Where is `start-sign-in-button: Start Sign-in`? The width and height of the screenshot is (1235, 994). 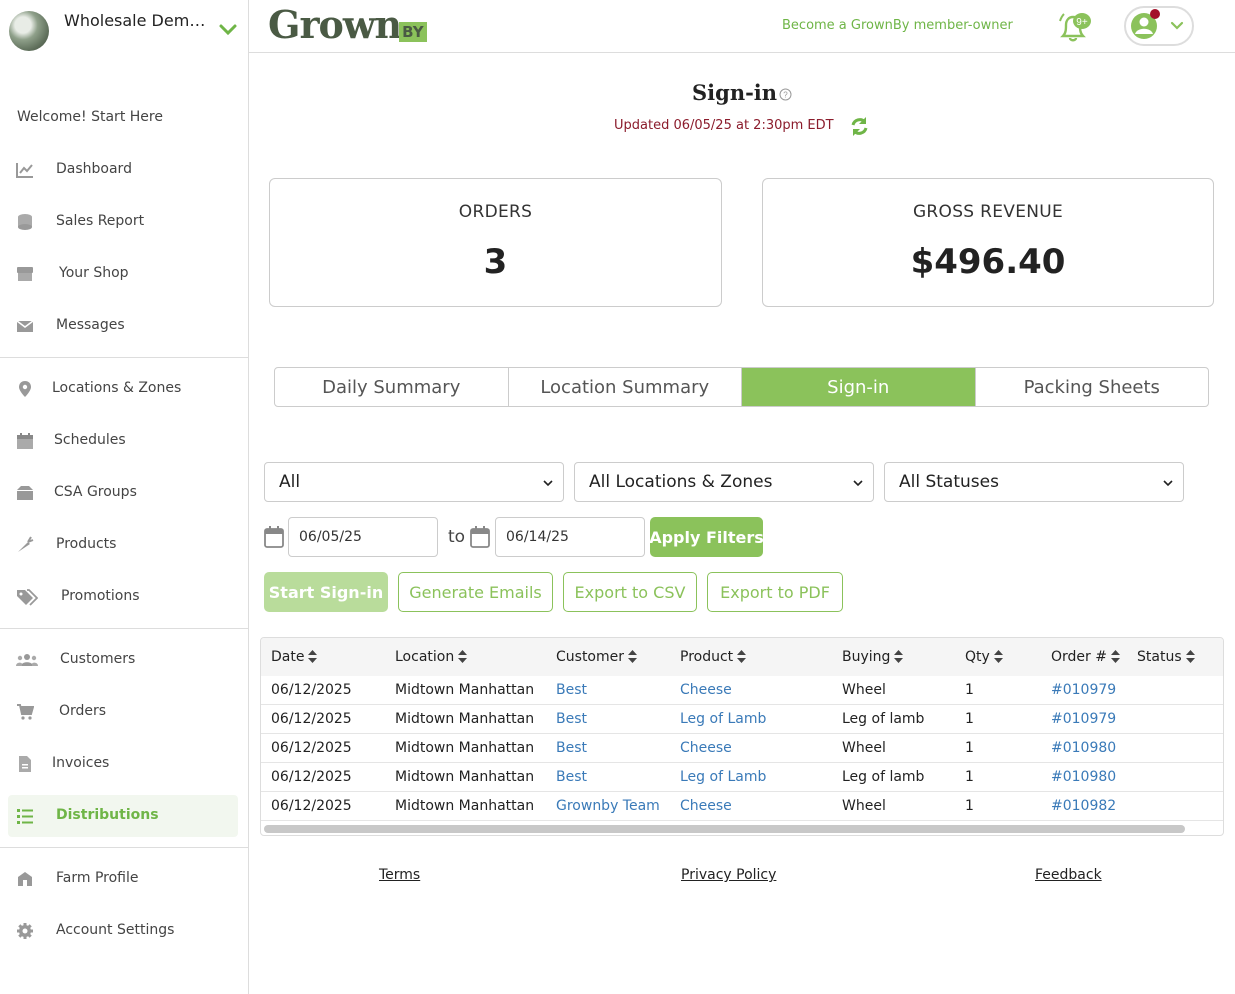
start-sign-in-button: Start Sign-in is located at coordinates (326, 592).